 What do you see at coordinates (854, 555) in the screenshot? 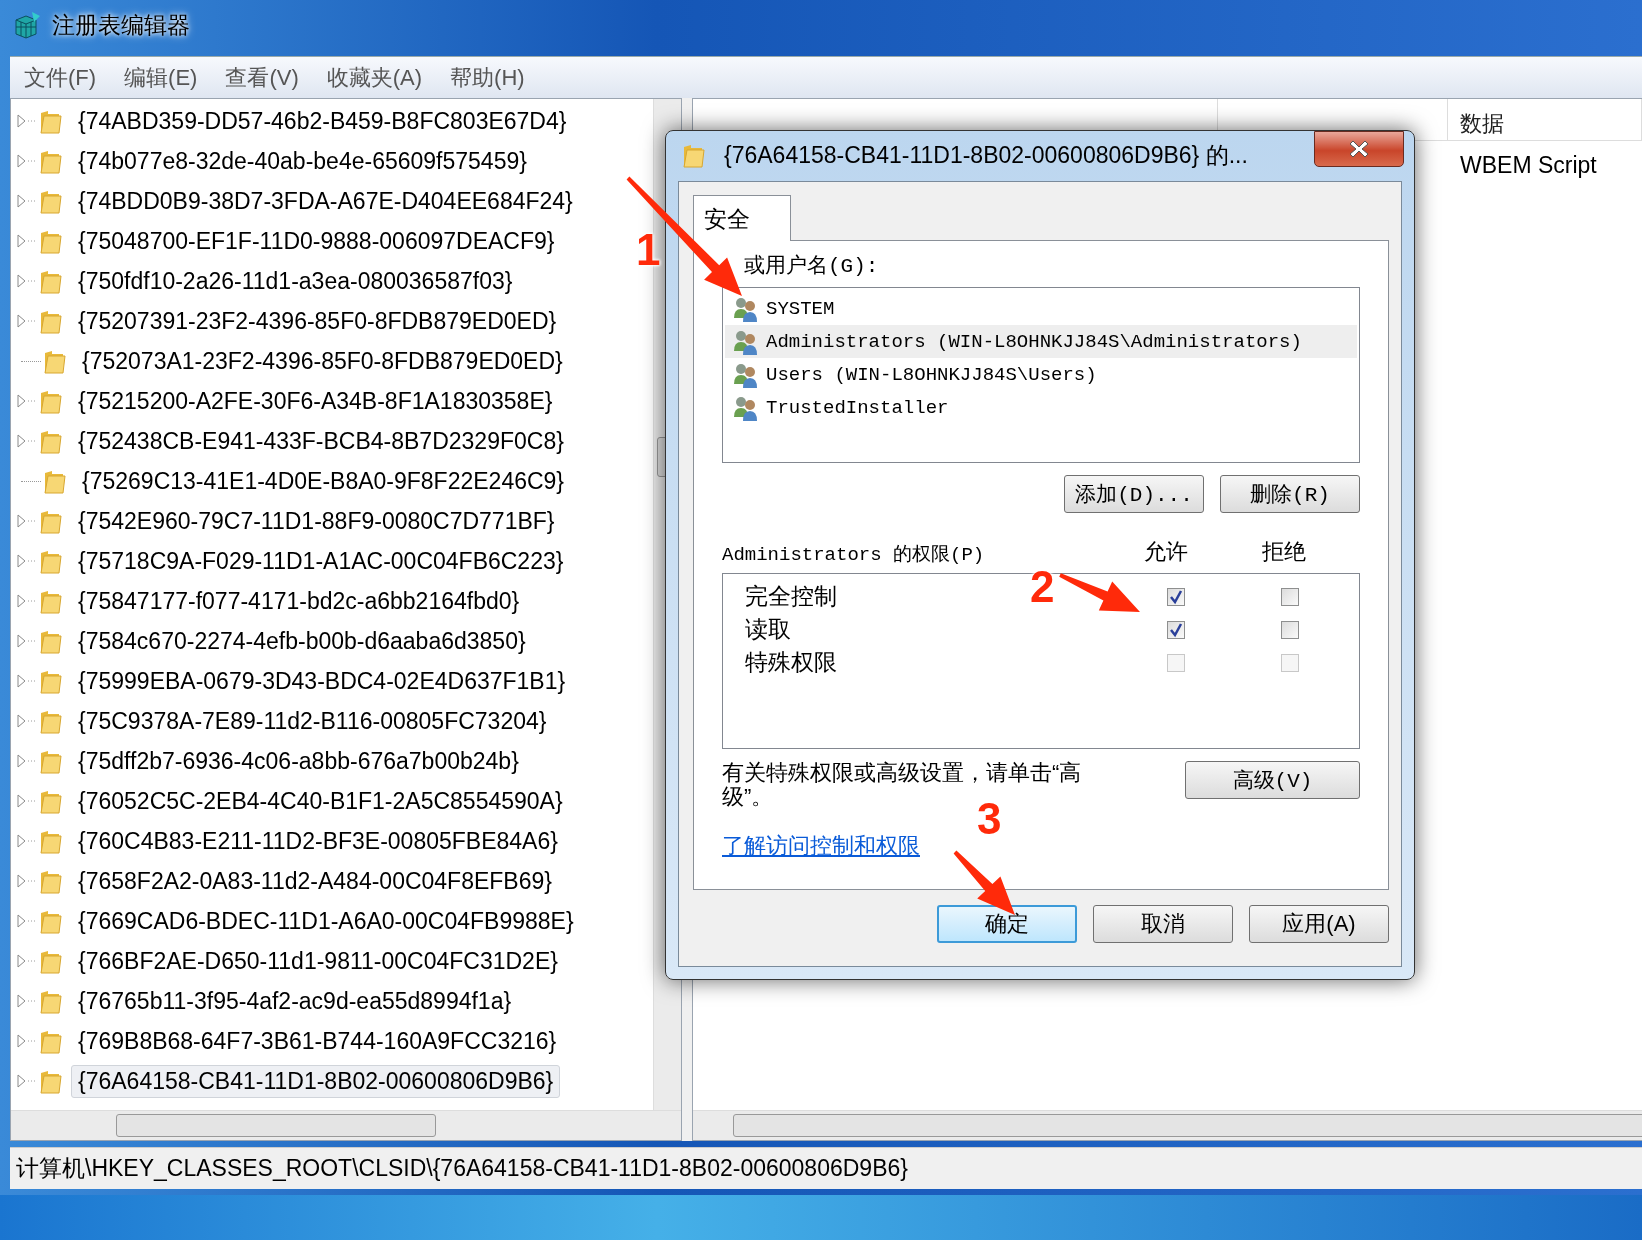
I see `label: Administrators 的权限(P)` at bounding box center [854, 555].